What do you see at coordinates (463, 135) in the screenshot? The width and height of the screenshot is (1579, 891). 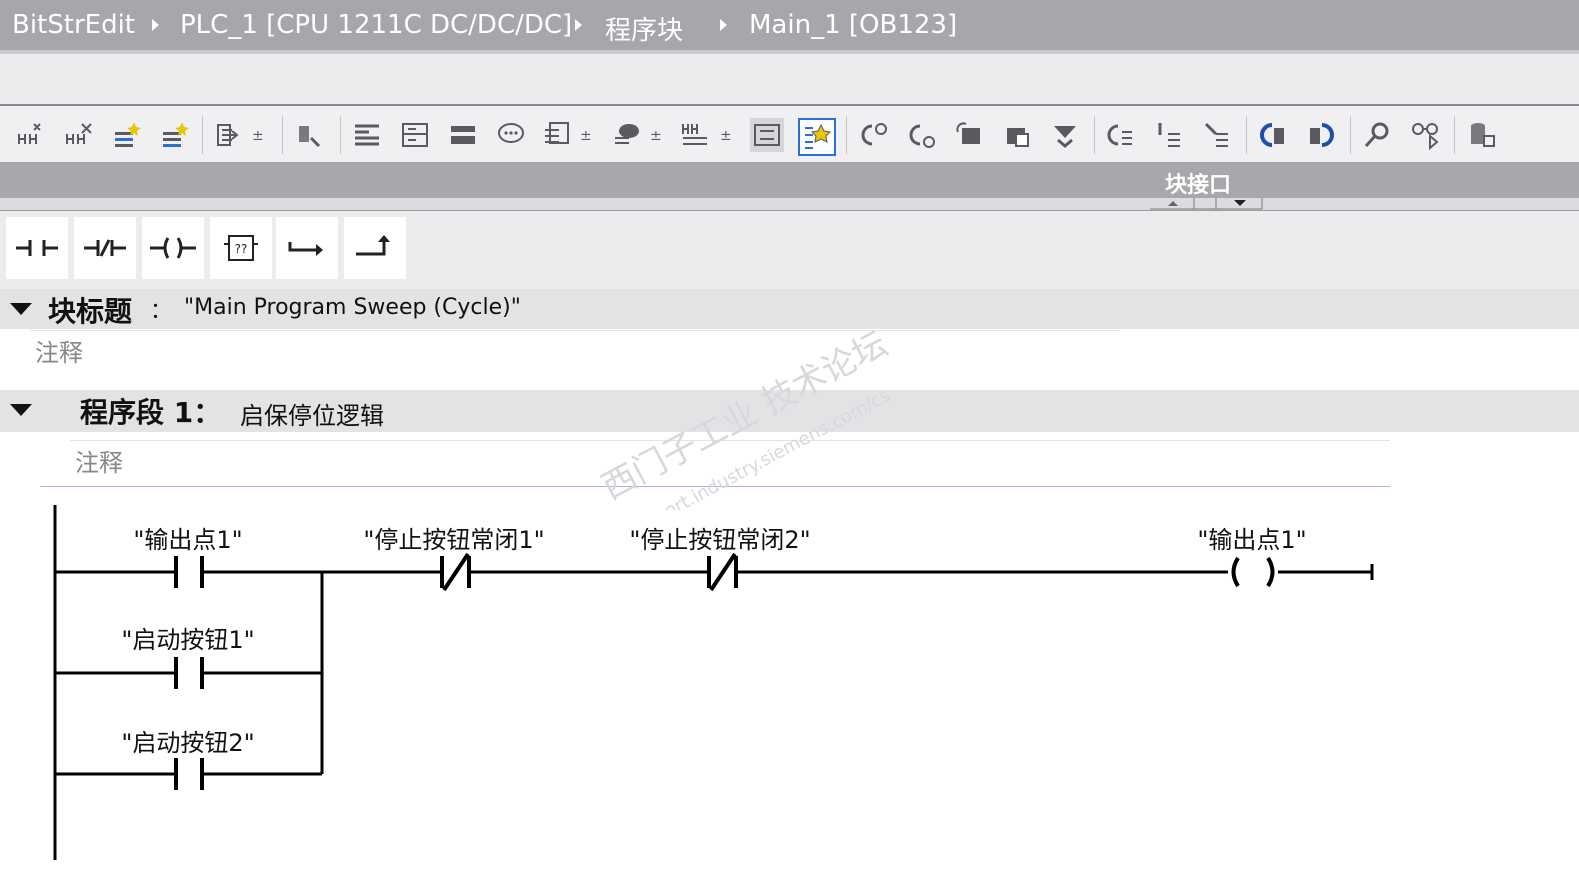 I see `network-view-icon` at bounding box center [463, 135].